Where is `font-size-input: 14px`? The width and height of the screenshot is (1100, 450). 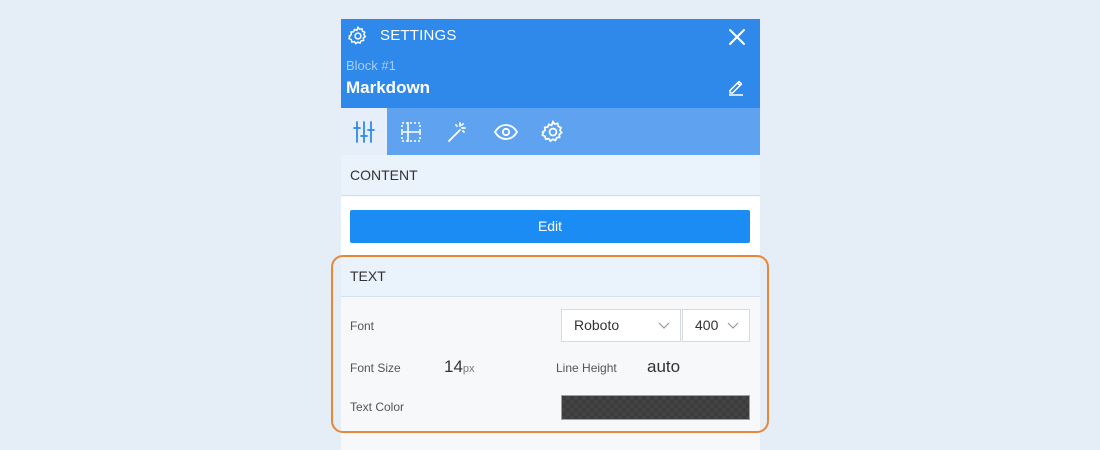 font-size-input: 14px is located at coordinates (459, 367).